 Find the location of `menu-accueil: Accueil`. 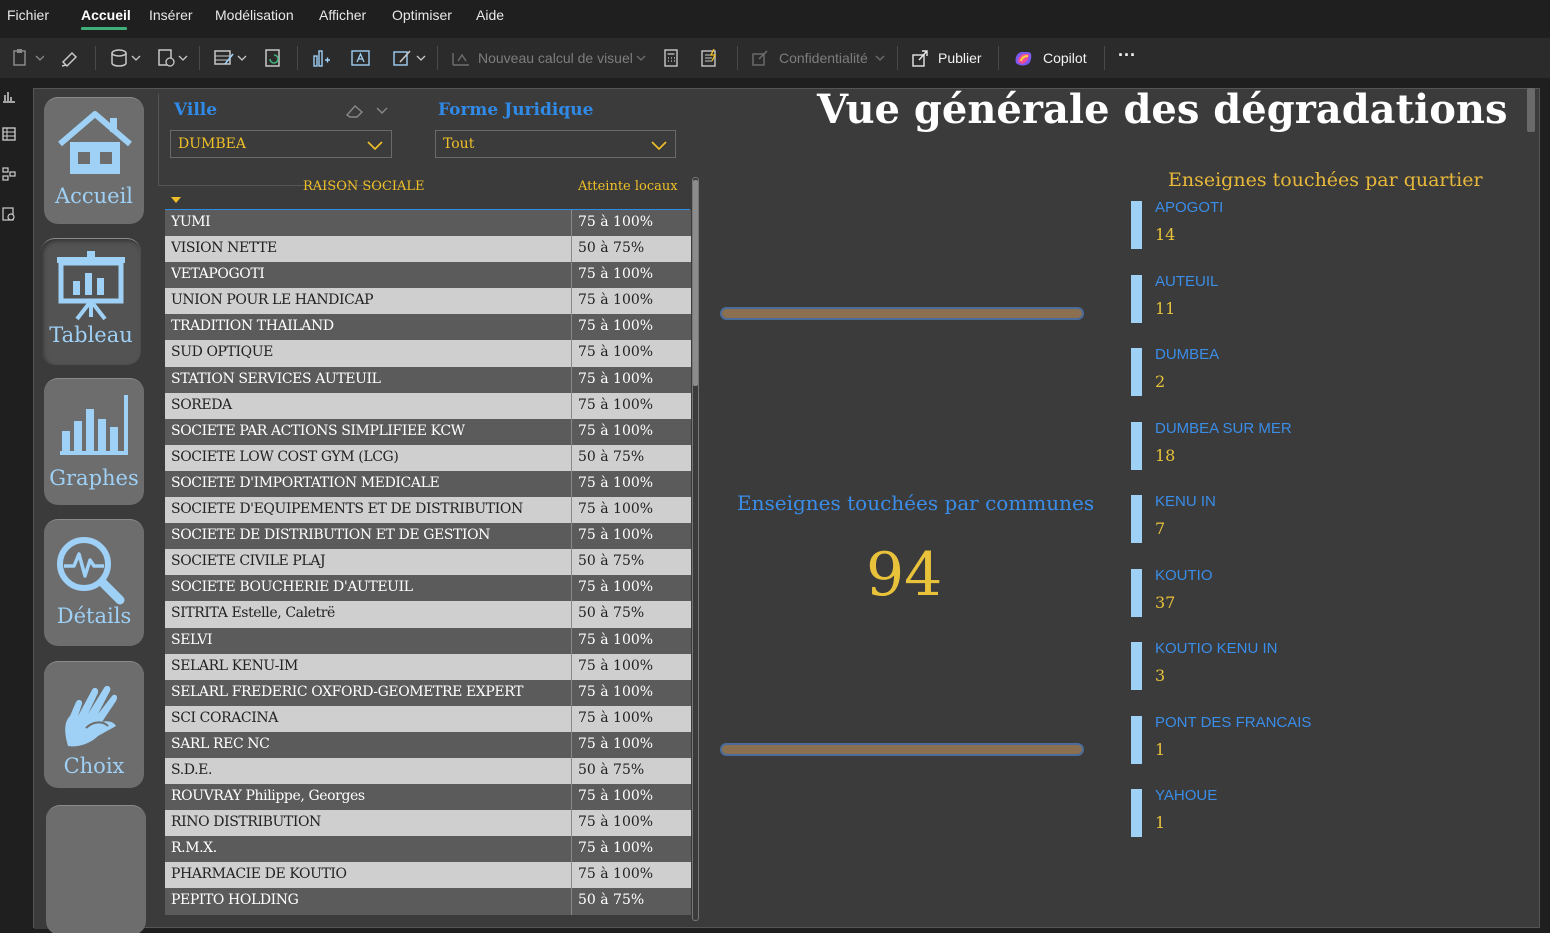

menu-accueil: Accueil is located at coordinates (106, 15).